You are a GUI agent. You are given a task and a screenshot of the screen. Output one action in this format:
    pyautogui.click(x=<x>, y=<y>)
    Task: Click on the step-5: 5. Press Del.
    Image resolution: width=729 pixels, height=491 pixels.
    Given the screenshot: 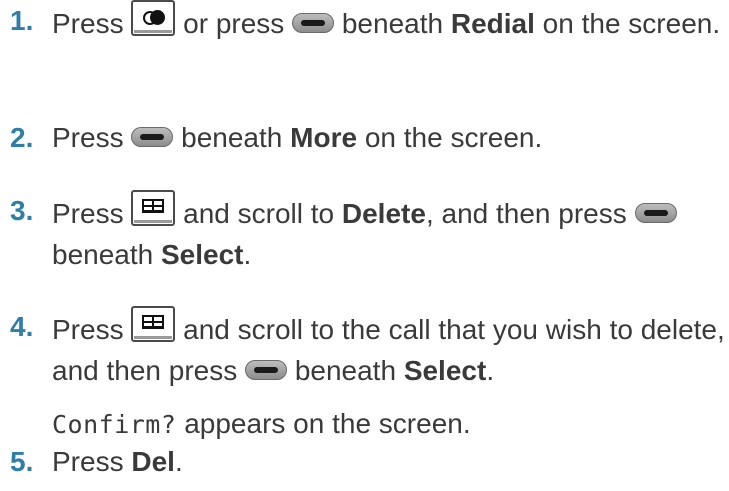 What is the action you would take?
    pyautogui.click(x=369, y=461)
    